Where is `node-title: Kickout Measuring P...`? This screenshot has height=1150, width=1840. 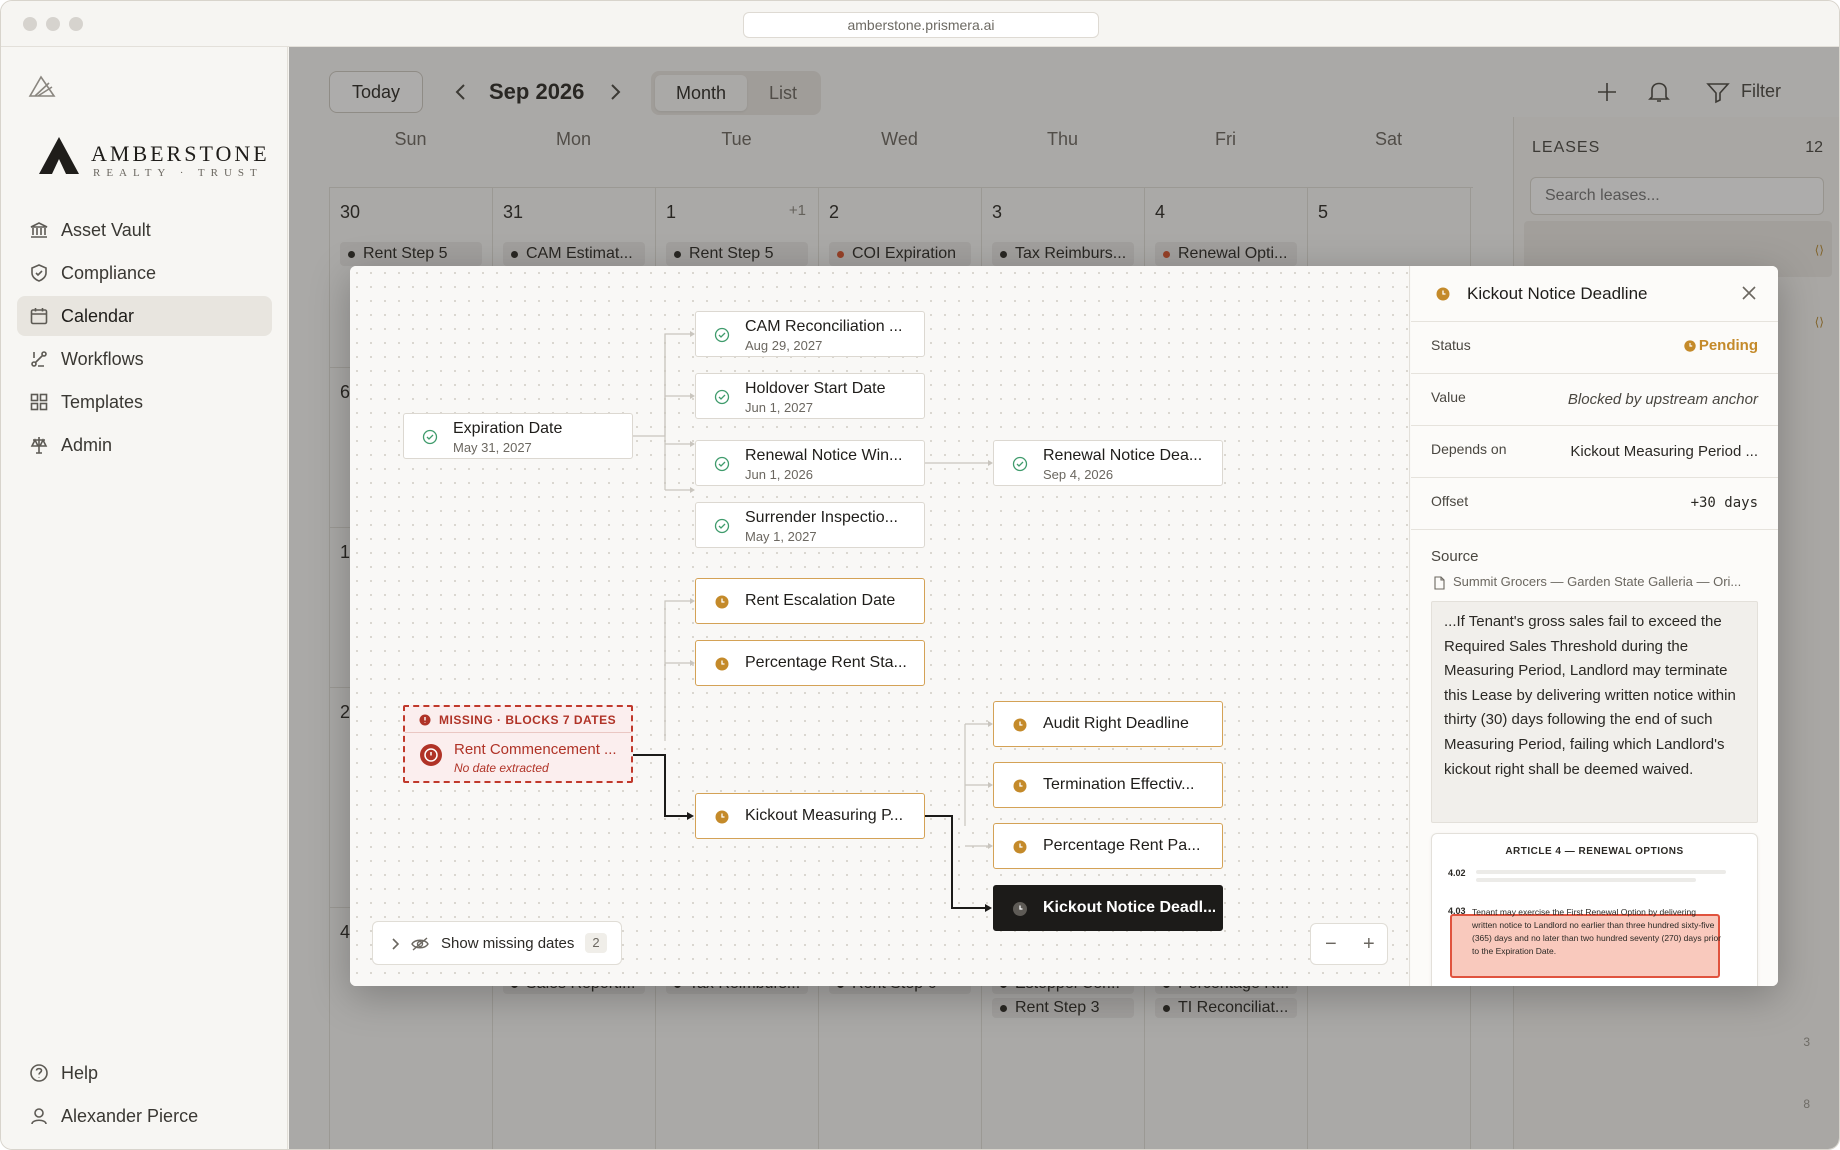
node-title: Kickout Measuring P... is located at coordinates (824, 815).